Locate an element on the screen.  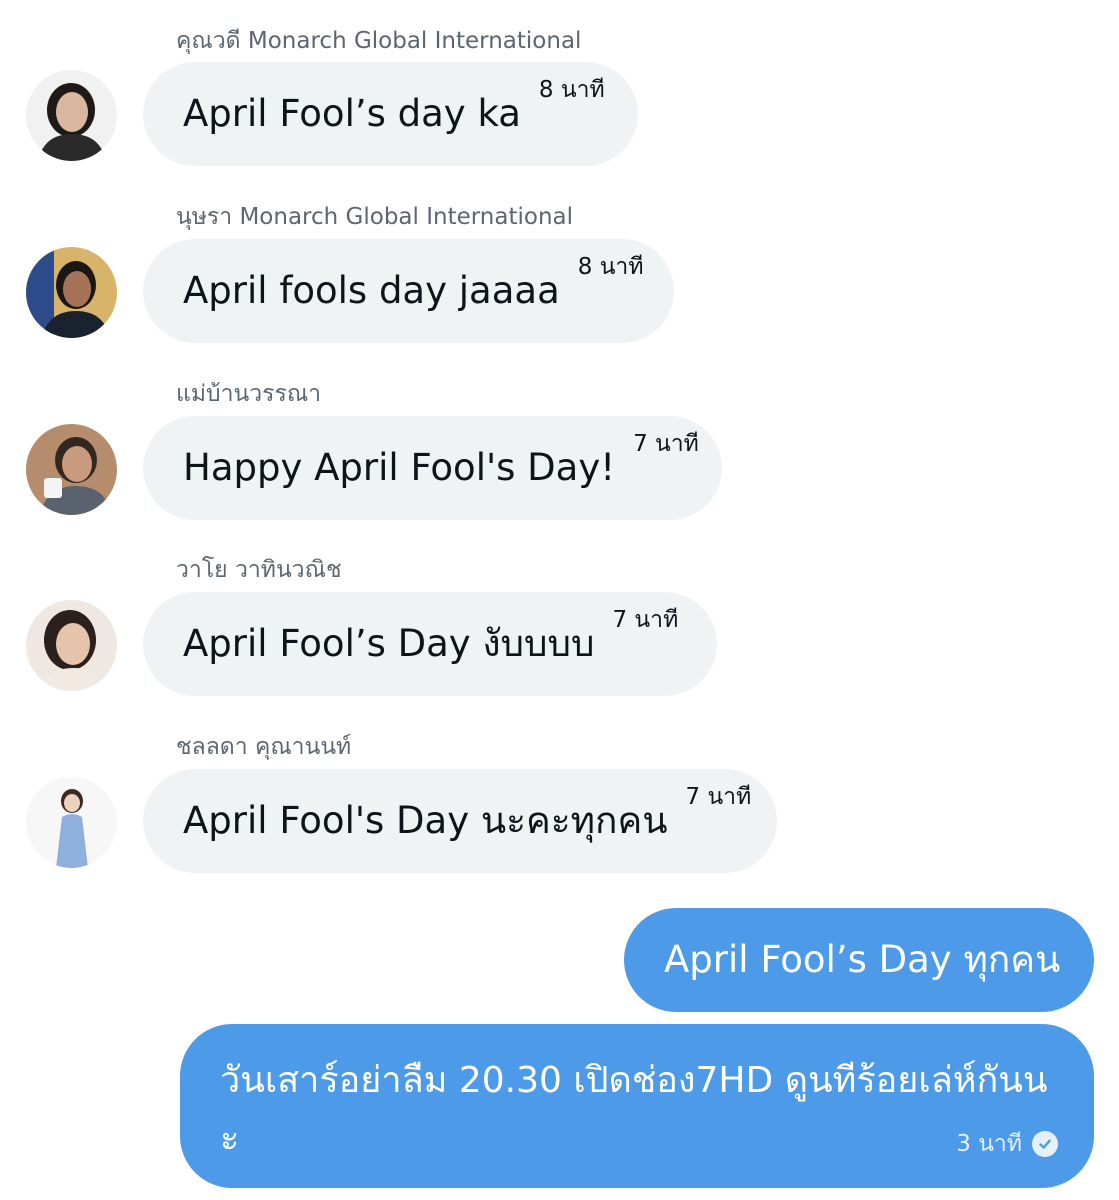
sender-name: แม่บ้านวรรณา is located at coordinates (248, 394).